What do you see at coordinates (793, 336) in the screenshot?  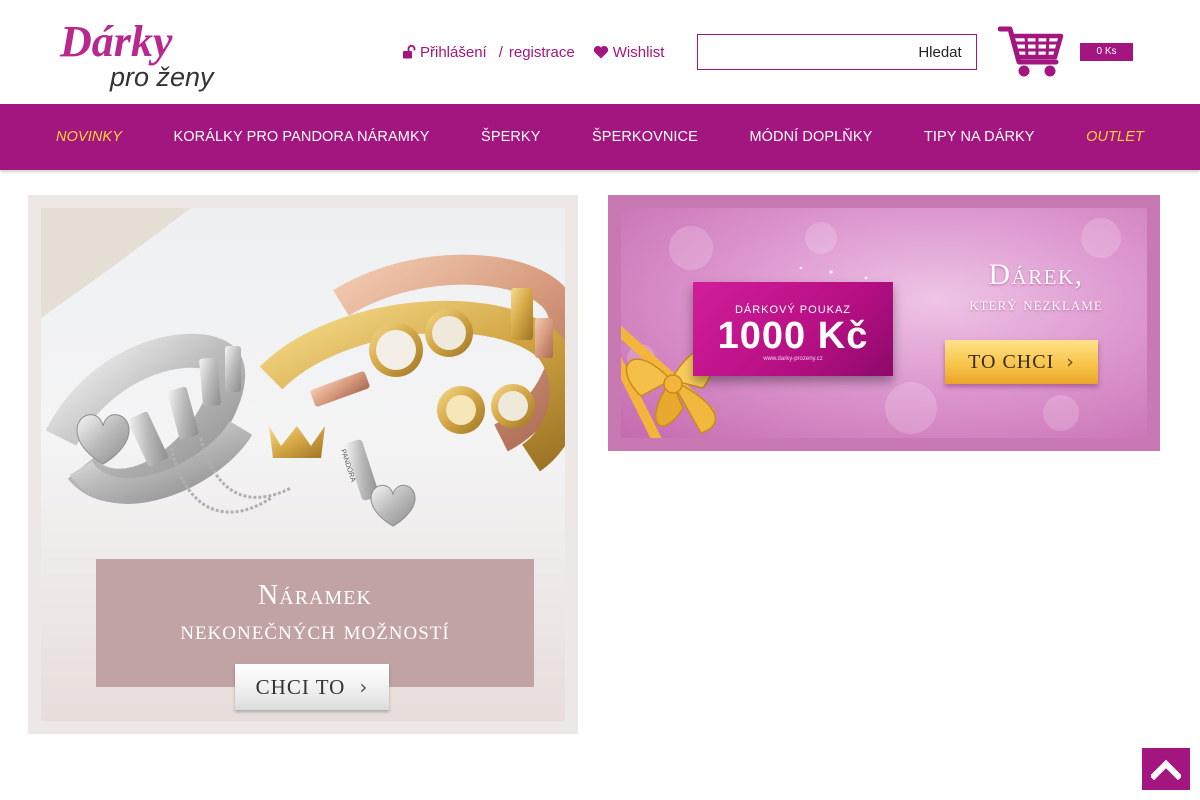 I see `voucher-amount: 1000 Kč` at bounding box center [793, 336].